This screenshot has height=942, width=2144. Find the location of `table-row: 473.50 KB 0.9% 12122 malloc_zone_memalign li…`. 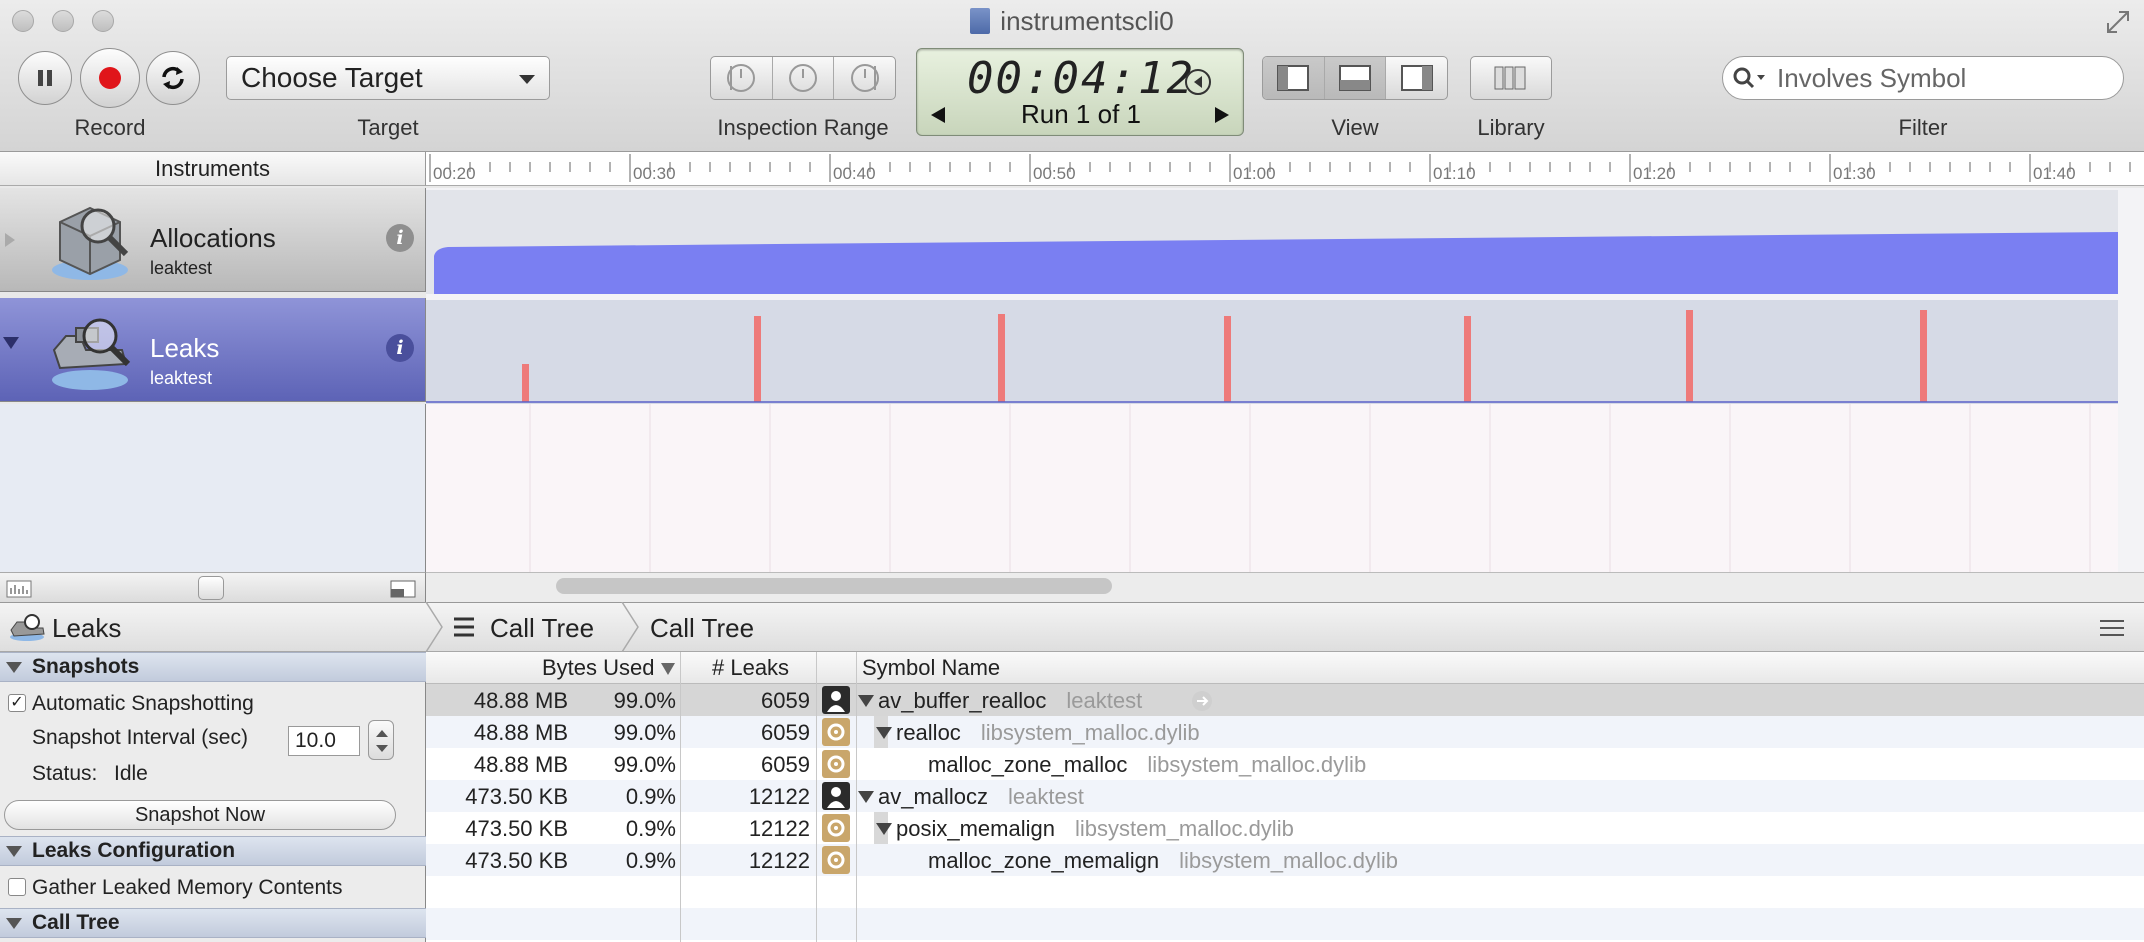

table-row: 473.50 KB 0.9% 12122 malloc_zone_memalign li… is located at coordinates (1285, 860).